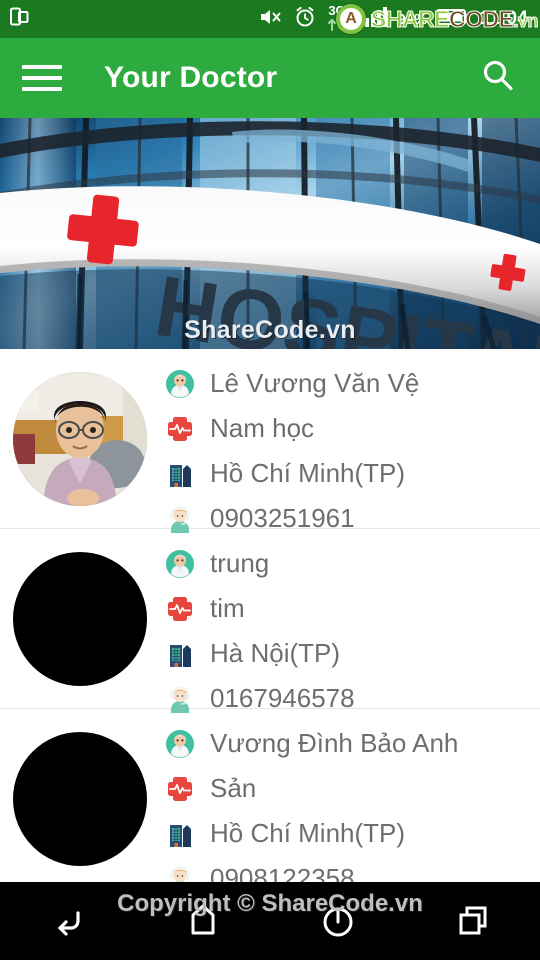 The width and height of the screenshot is (540, 960). Describe the element at coordinates (373, 19) in the screenshot. I see `signal-bars-icon` at that location.